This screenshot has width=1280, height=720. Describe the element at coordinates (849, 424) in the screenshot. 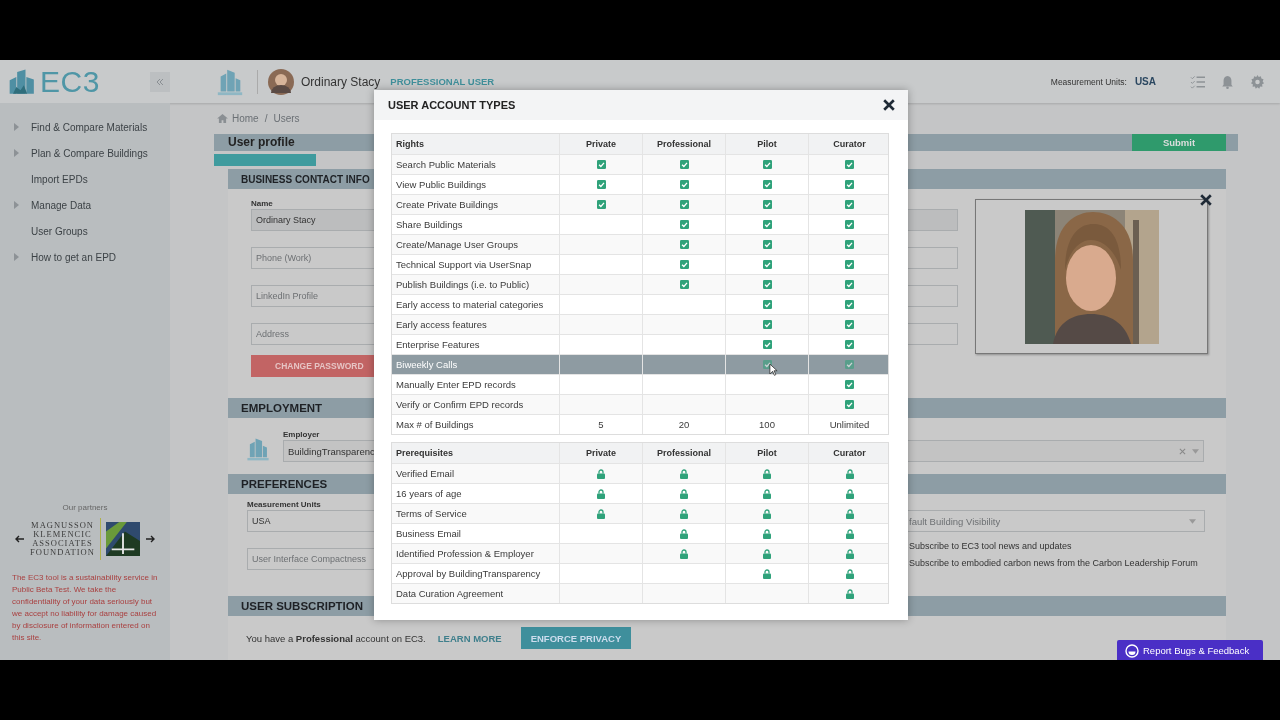

I see `table-cell: Unlimited` at that location.